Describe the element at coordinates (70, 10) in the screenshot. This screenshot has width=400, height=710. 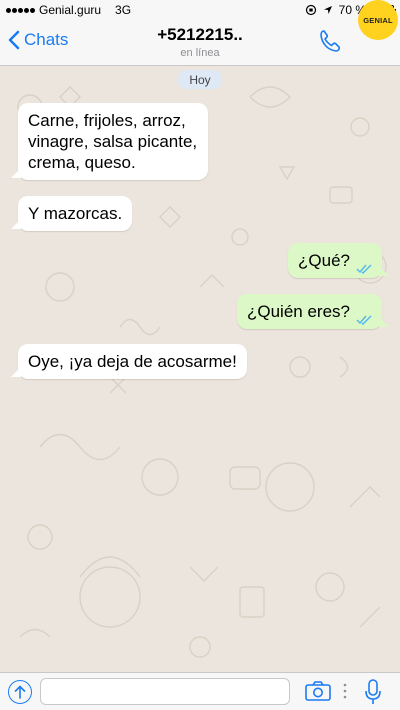
I see `carrier-name: Genial.guru` at that location.